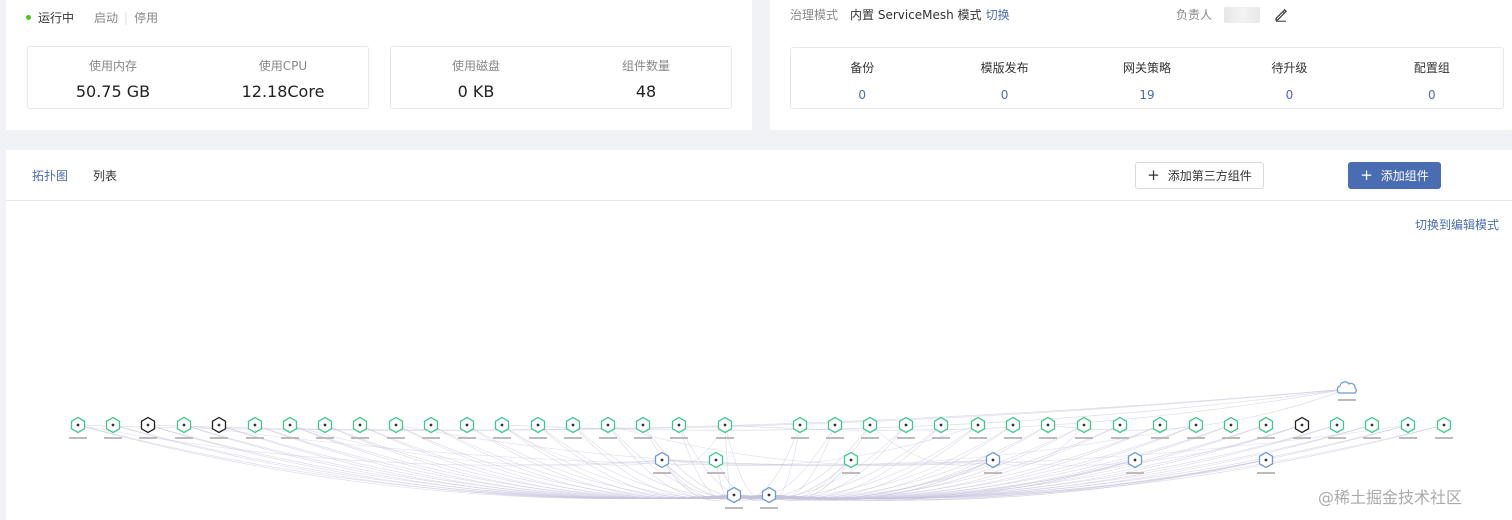 The image size is (1512, 520). What do you see at coordinates (105, 175) in the screenshot?
I see `tab-list: 列表` at bounding box center [105, 175].